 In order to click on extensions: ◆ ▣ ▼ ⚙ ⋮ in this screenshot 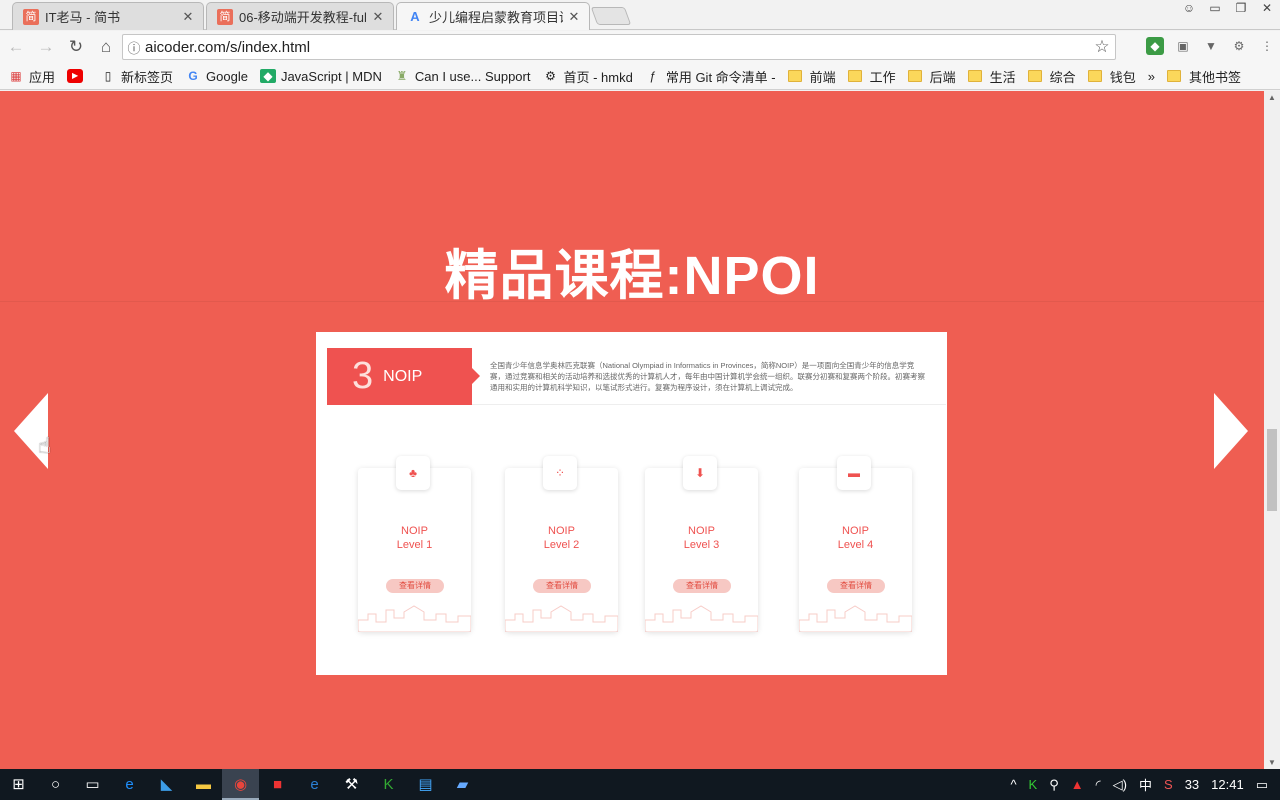, I will do `click(1211, 46)`.